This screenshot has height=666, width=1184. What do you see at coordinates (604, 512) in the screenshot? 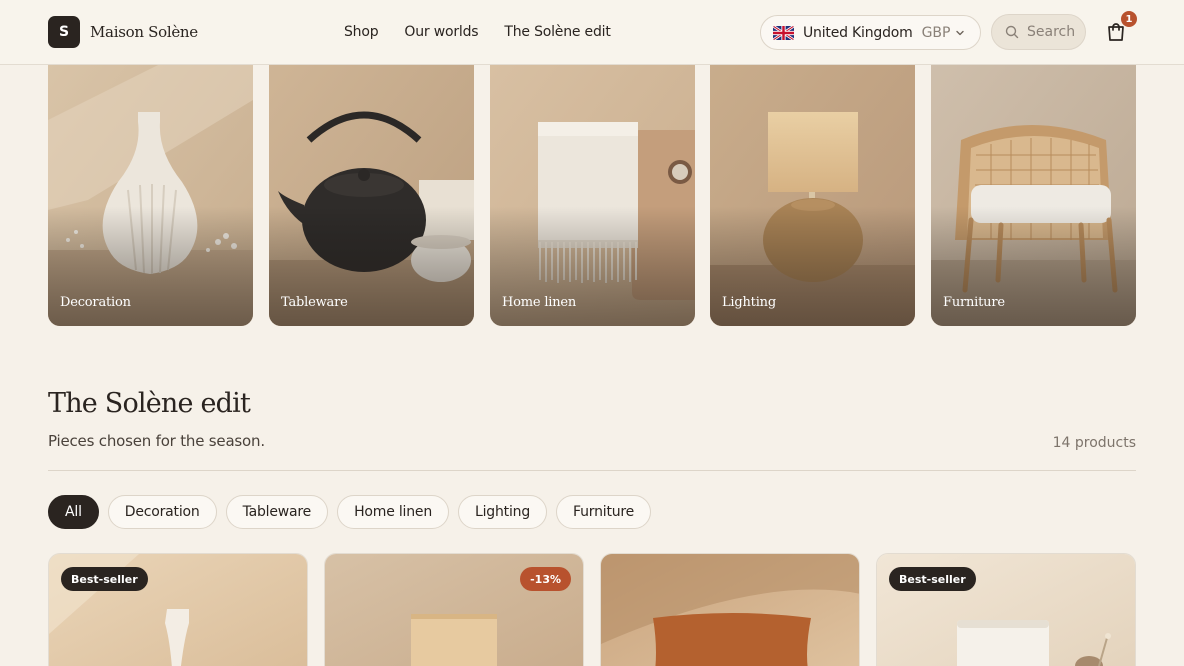
I see `filter-chip-furniture: Furniture` at bounding box center [604, 512].